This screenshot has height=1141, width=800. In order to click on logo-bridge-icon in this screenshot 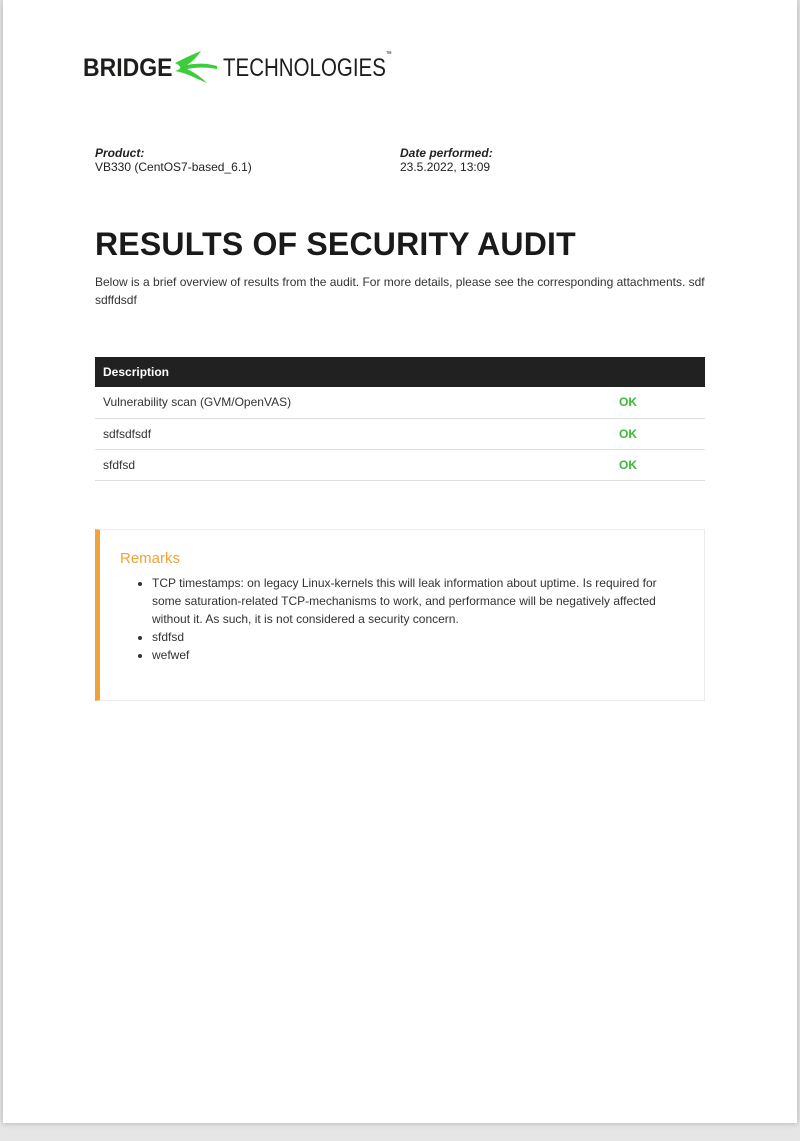, I will do `click(196, 67)`.